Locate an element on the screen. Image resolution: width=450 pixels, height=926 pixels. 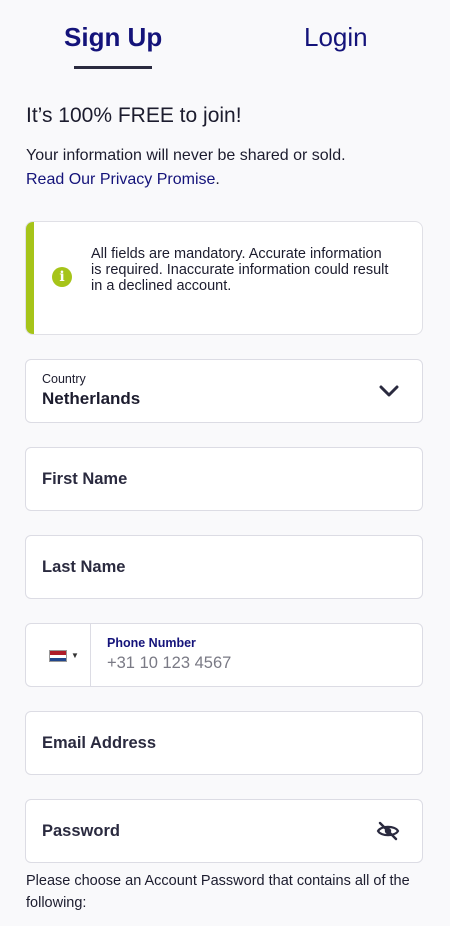
phone-number-field: ▼ Phone Number +31 10 123 4567 is located at coordinates (224, 655).